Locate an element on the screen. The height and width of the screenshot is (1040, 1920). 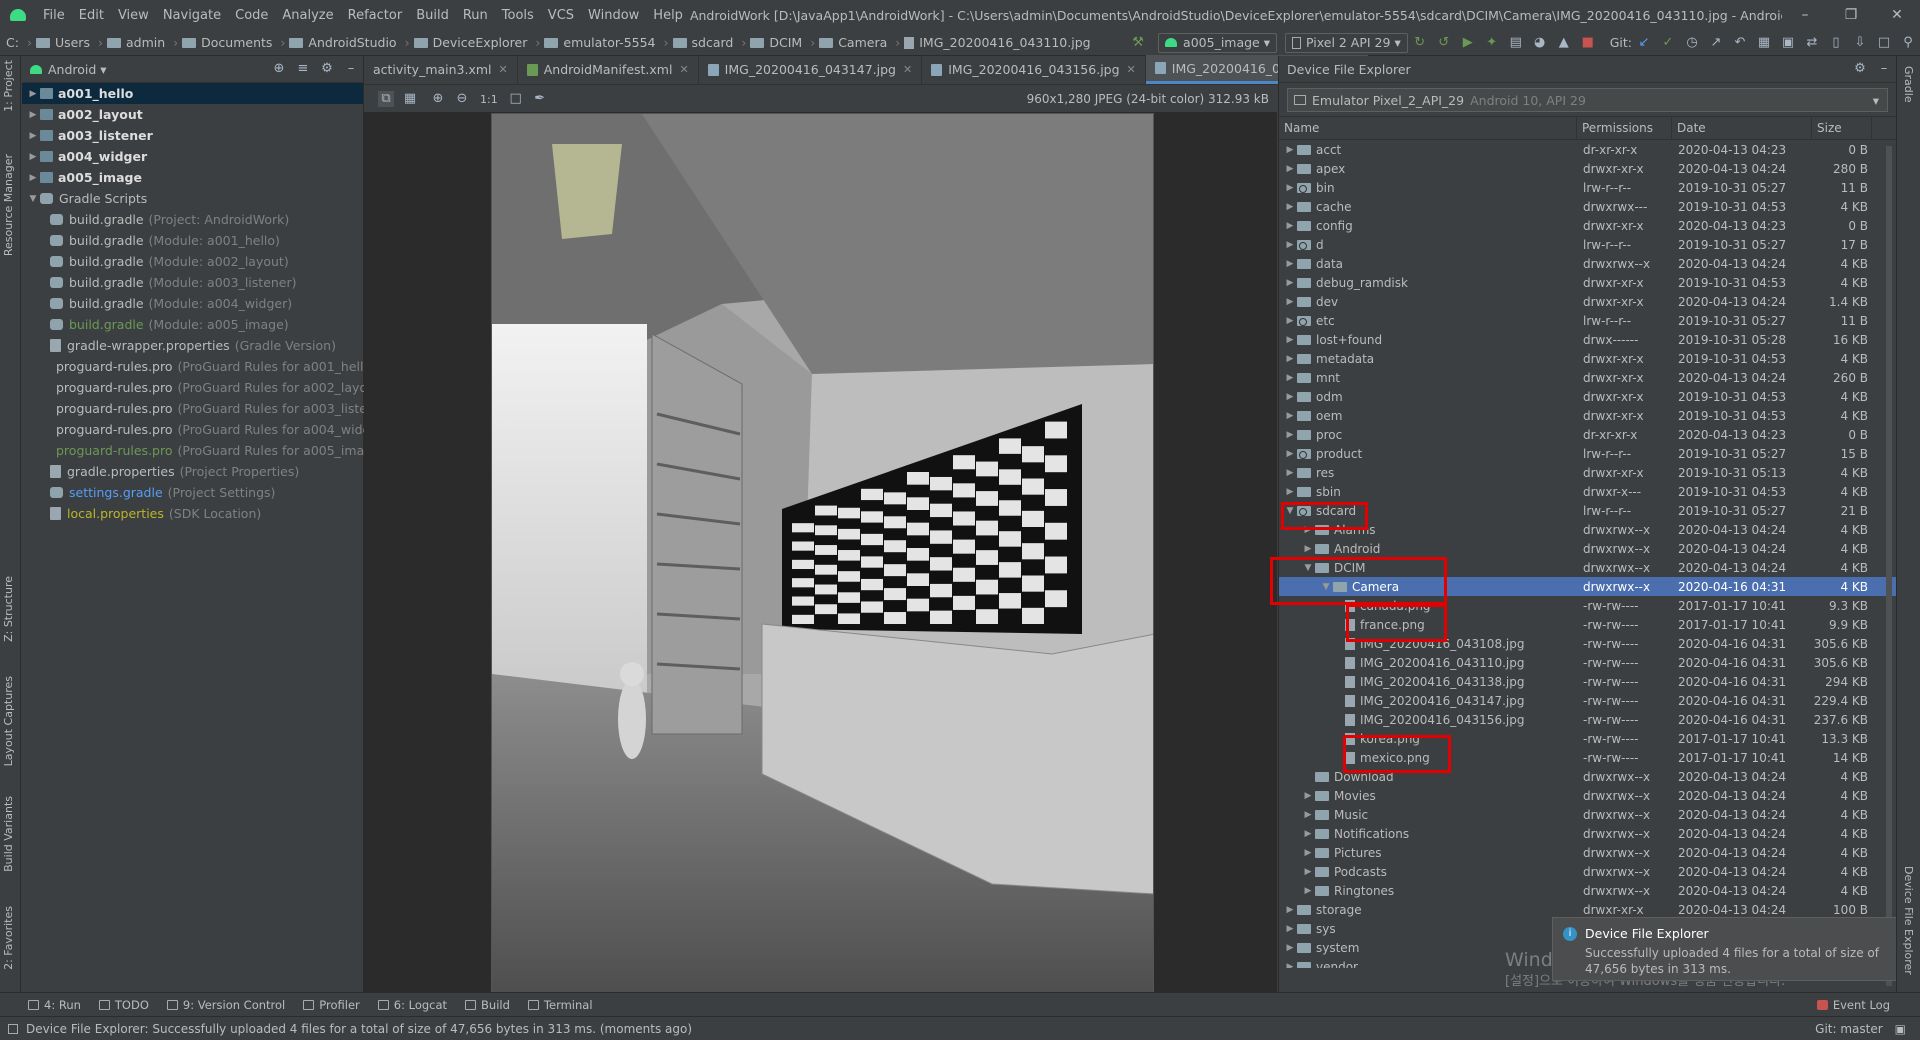
editor-tab: IMG_20200416_043147.jpg ✕ is located at coordinates (811, 69).